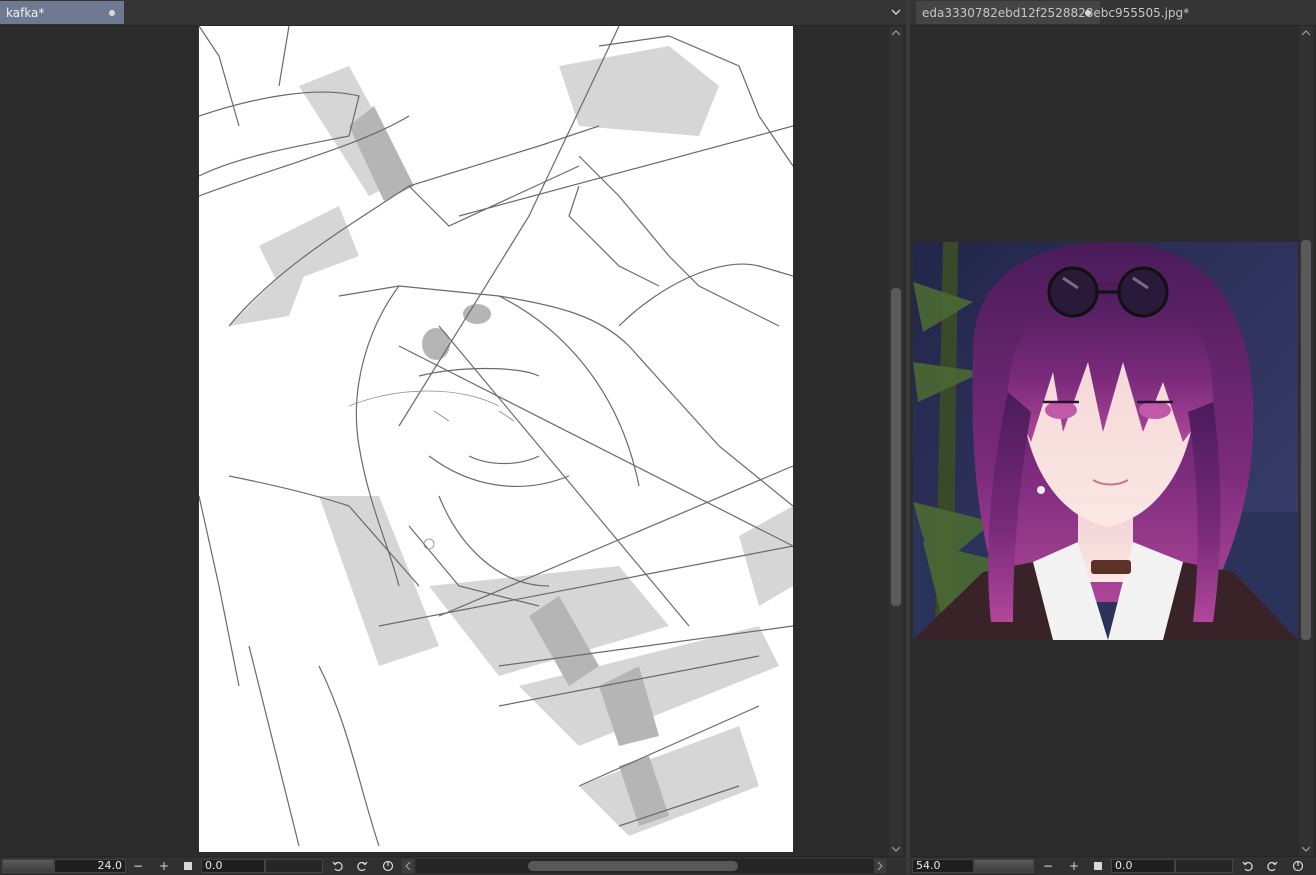 This screenshot has width=1316, height=875. I want to click on scroll-right-arrow-icon, so click(880, 866).